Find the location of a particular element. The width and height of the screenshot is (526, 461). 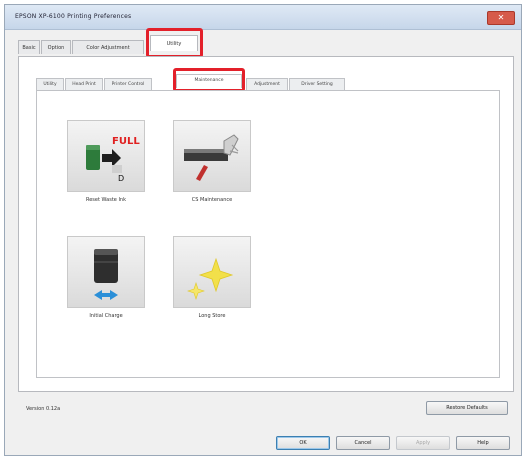

maintenance-icon is located at coordinates (211, 157).